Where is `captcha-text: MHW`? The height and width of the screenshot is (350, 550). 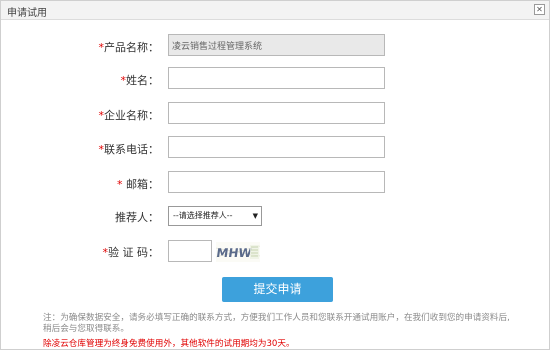
captcha-text: MHW is located at coordinates (234, 253).